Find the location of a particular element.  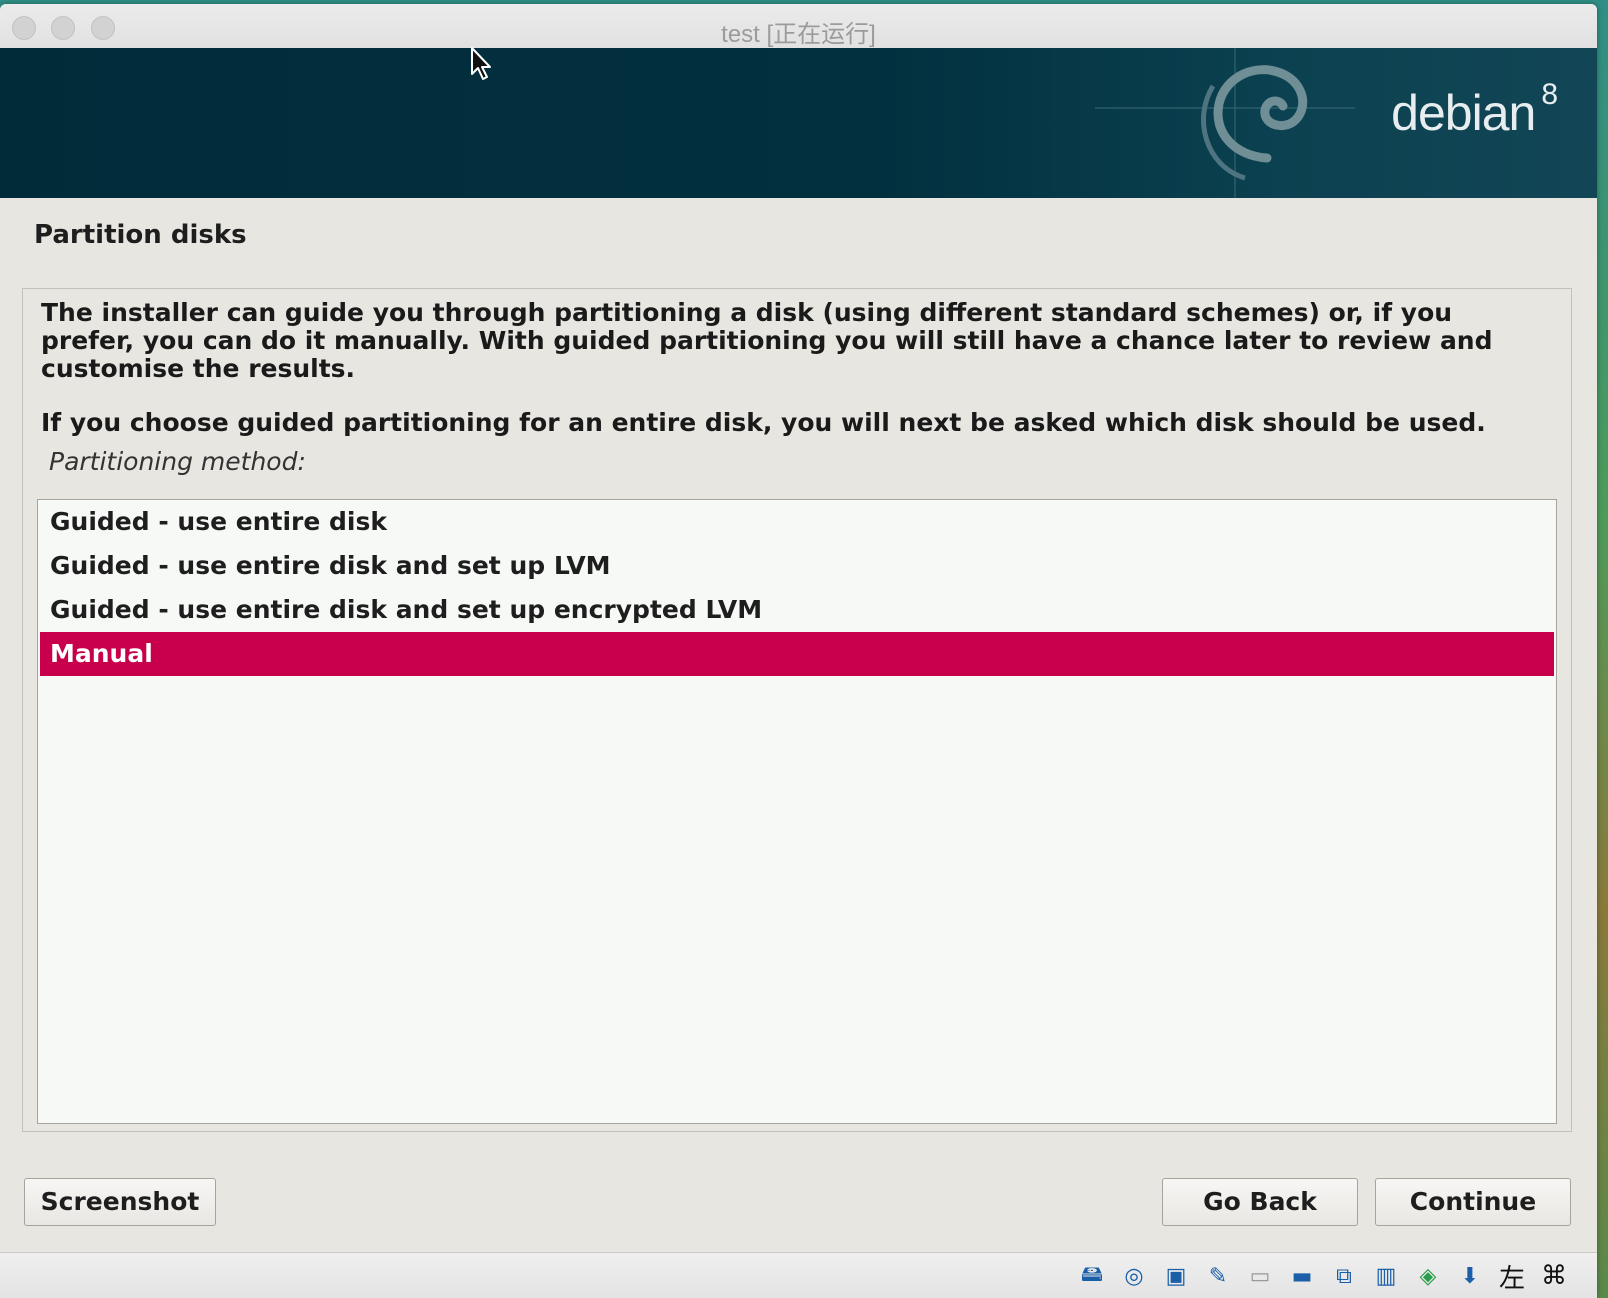

display-icon: ▬ is located at coordinates (1302, 1276).